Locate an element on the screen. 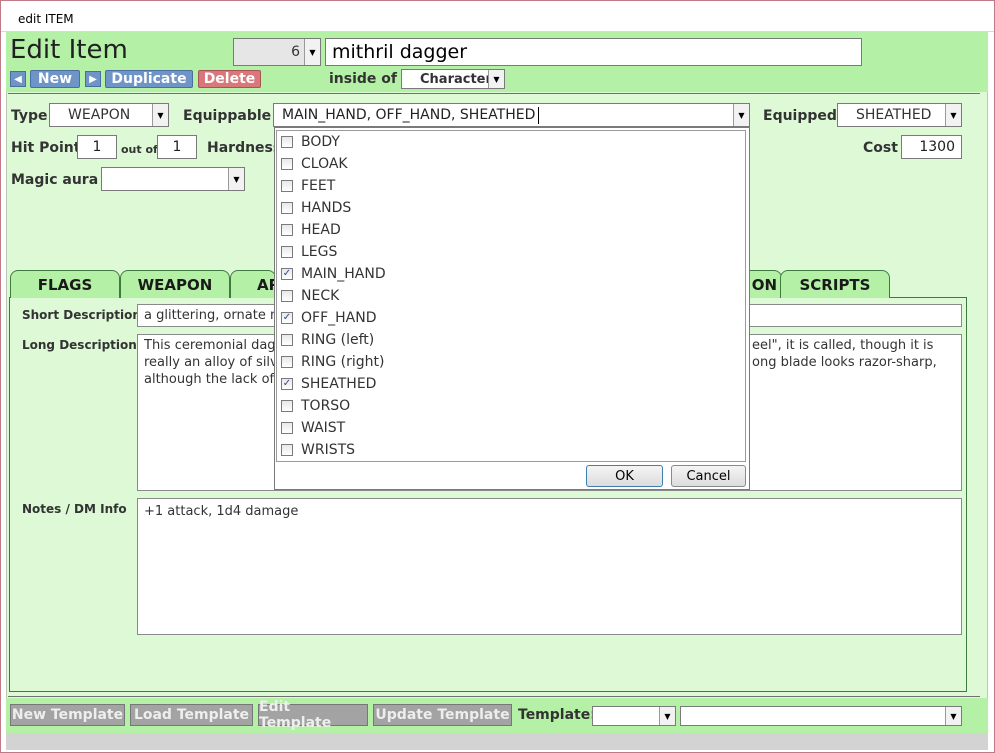 The width and height of the screenshot is (995, 753). record-number-value: 6 is located at coordinates (295, 52).